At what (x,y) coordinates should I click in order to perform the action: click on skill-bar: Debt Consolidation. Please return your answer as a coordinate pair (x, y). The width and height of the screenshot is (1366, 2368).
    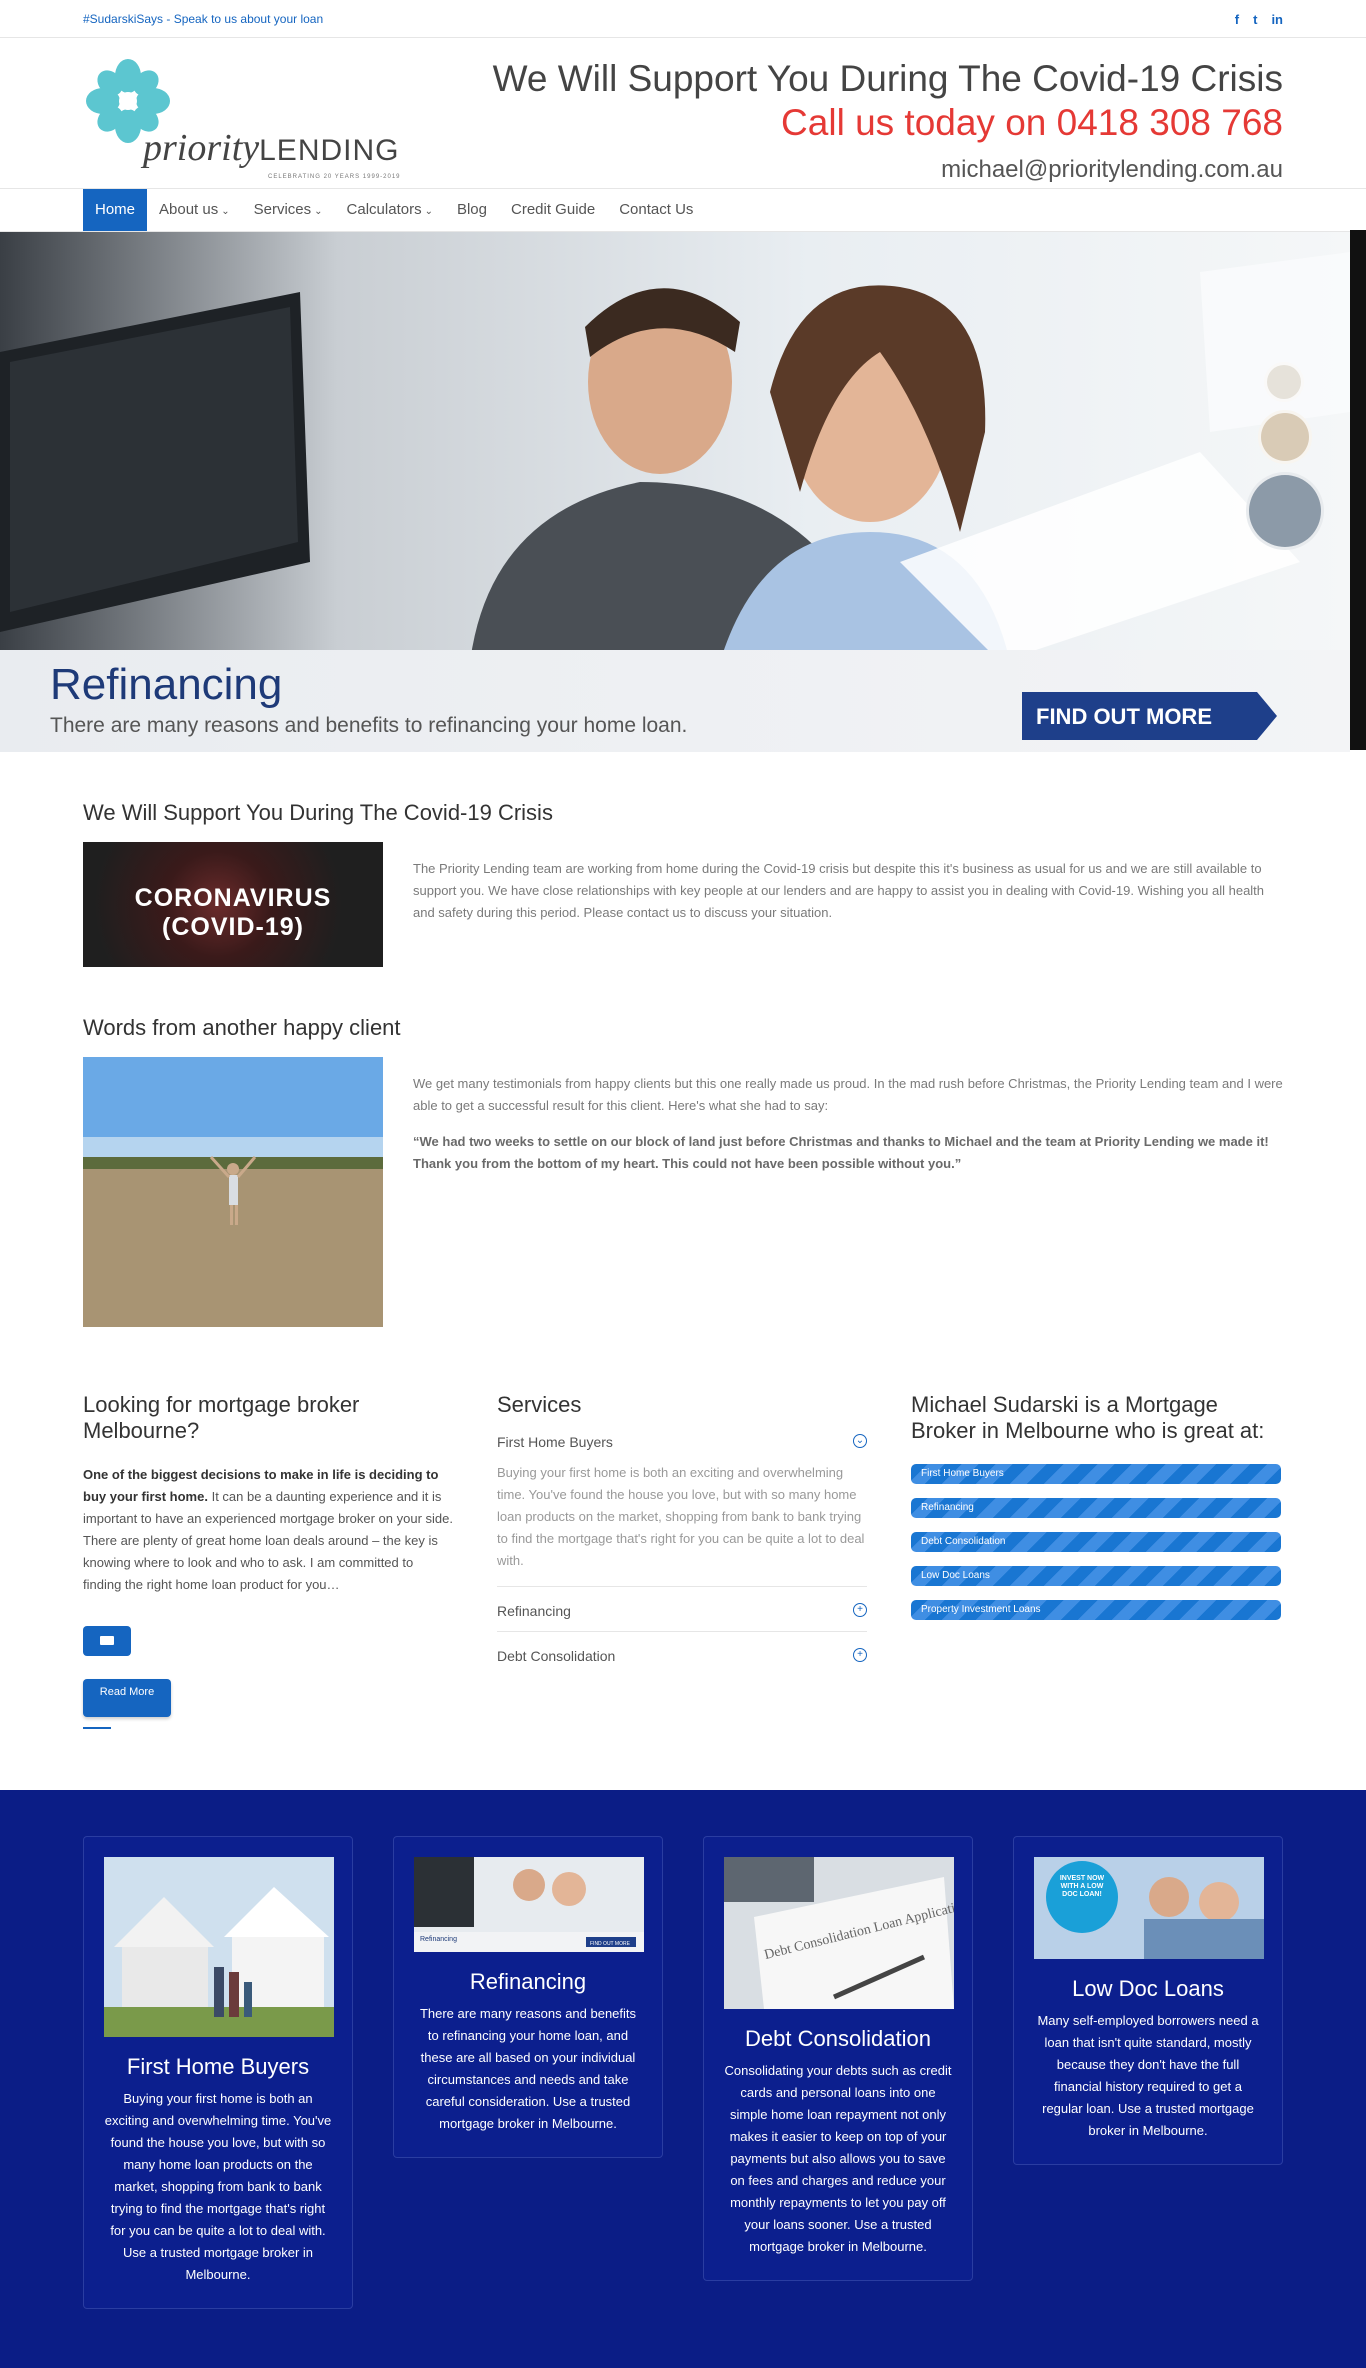
    Looking at the image, I should click on (1096, 1542).